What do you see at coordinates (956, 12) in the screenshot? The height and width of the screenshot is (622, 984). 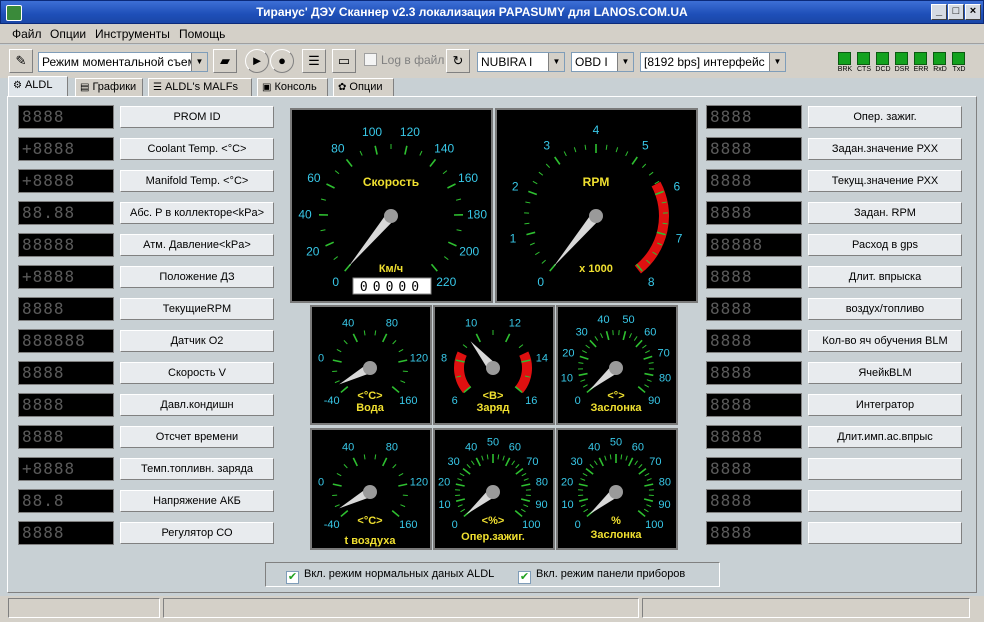 I see `maximize-button: □` at bounding box center [956, 12].